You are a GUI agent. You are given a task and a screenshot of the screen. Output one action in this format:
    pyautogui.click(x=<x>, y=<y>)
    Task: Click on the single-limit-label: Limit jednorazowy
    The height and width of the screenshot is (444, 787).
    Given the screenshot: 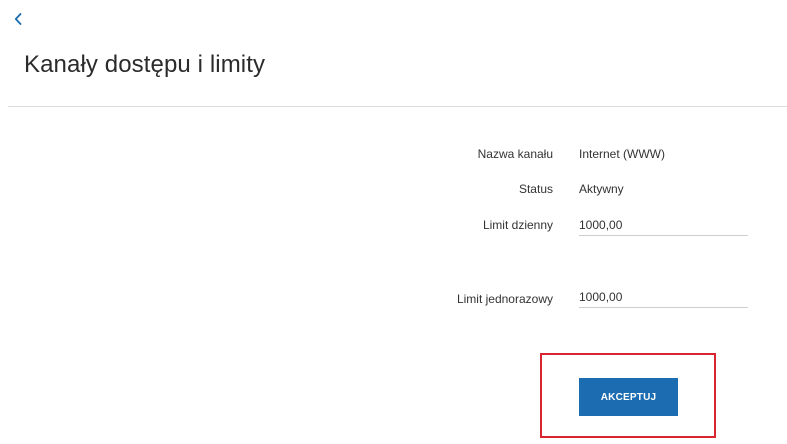 What is the action you would take?
    pyautogui.click(x=504, y=299)
    